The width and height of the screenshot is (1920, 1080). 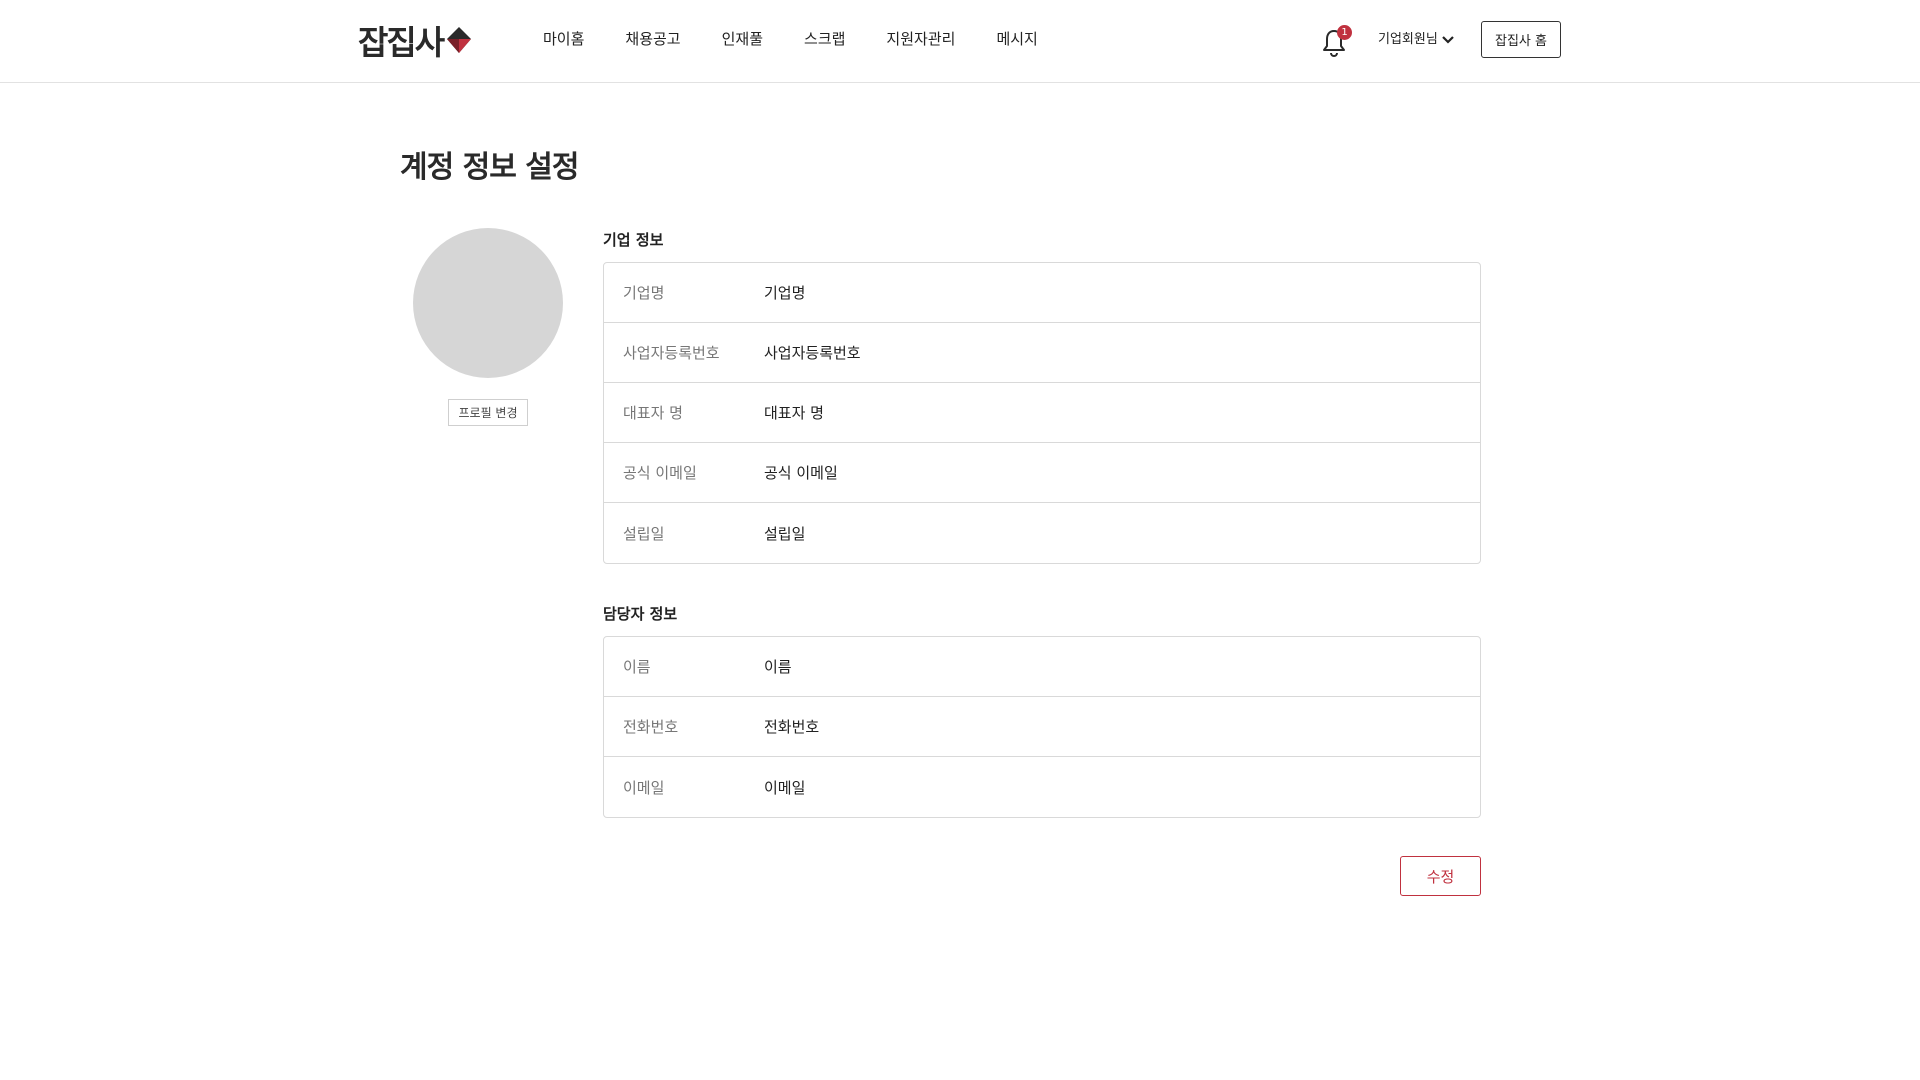 What do you see at coordinates (653, 413) in the screenshot?
I see `row-label: 대표자 명` at bounding box center [653, 413].